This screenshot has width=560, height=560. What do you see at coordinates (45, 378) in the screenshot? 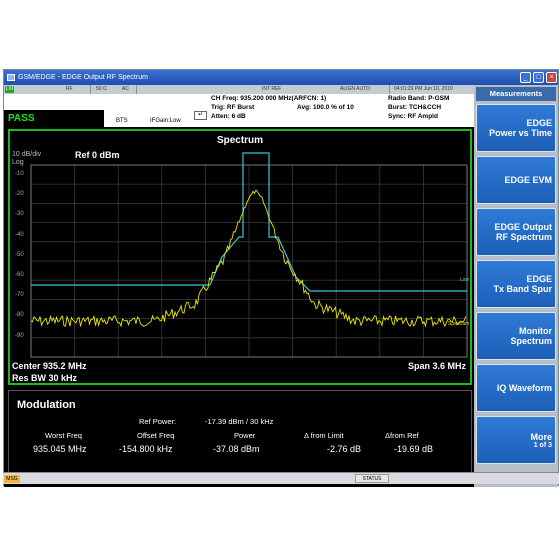
I see `res-bw: Res BW 30 kHz` at bounding box center [45, 378].